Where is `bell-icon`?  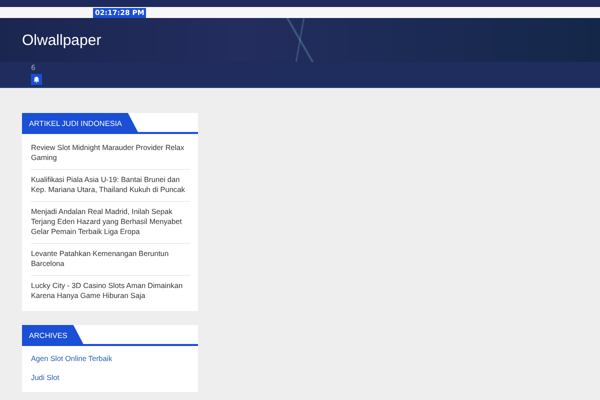
bell-icon is located at coordinates (36, 79).